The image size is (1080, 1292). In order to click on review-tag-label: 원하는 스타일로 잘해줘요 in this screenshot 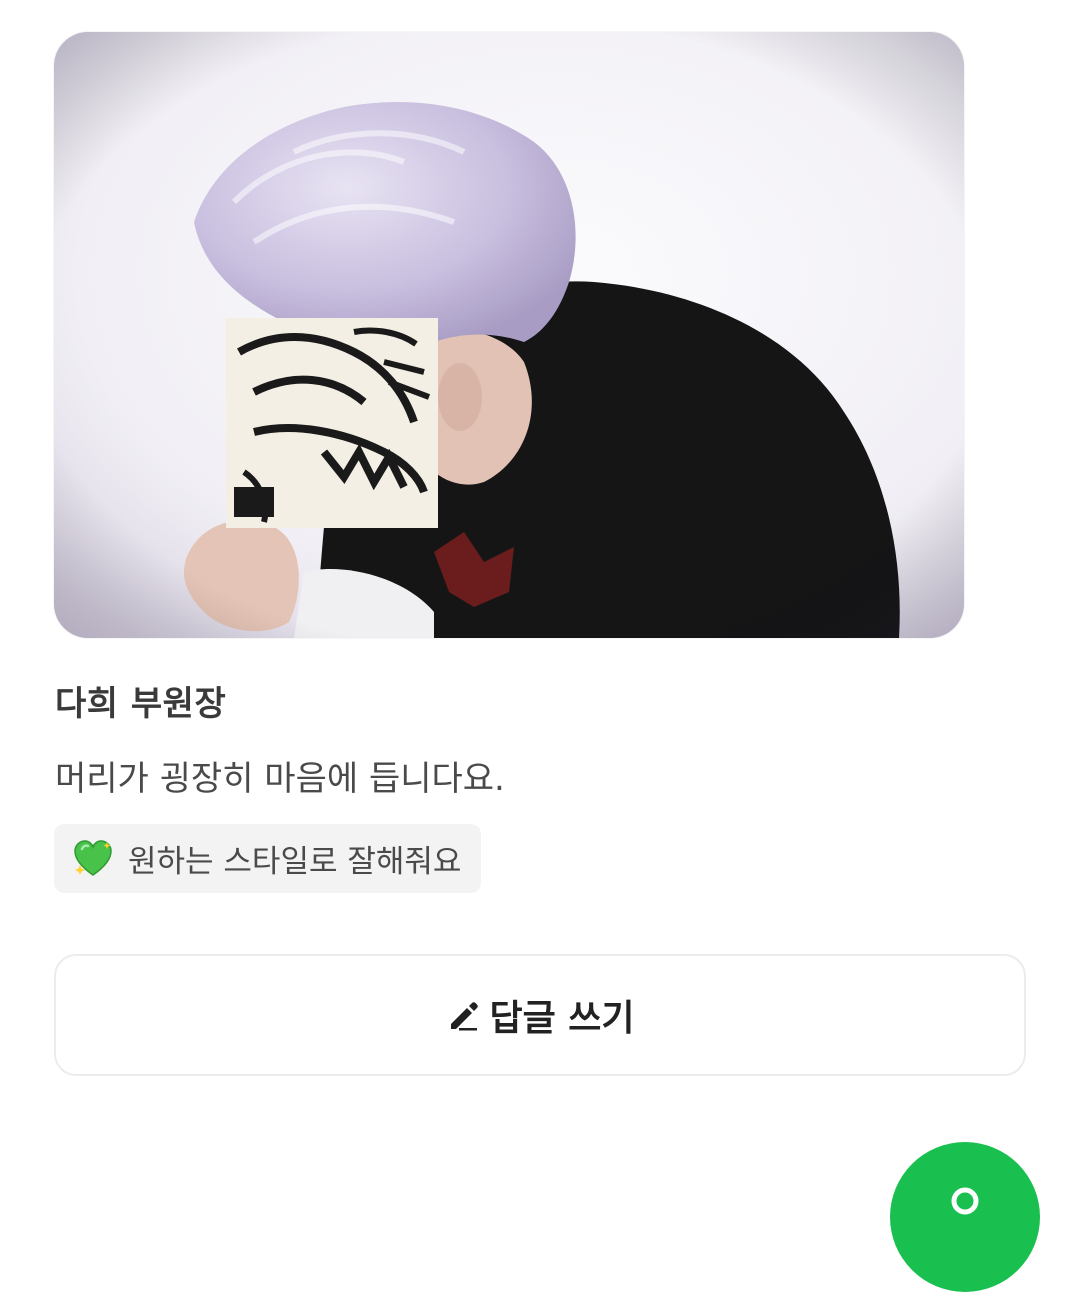, I will do `click(295, 862)`.